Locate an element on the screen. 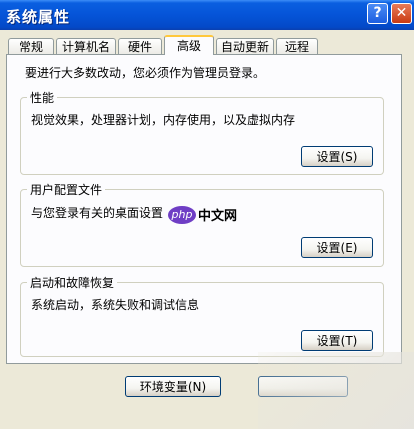 The image size is (414, 429). tab-remote: 远程 is located at coordinates (297, 46).